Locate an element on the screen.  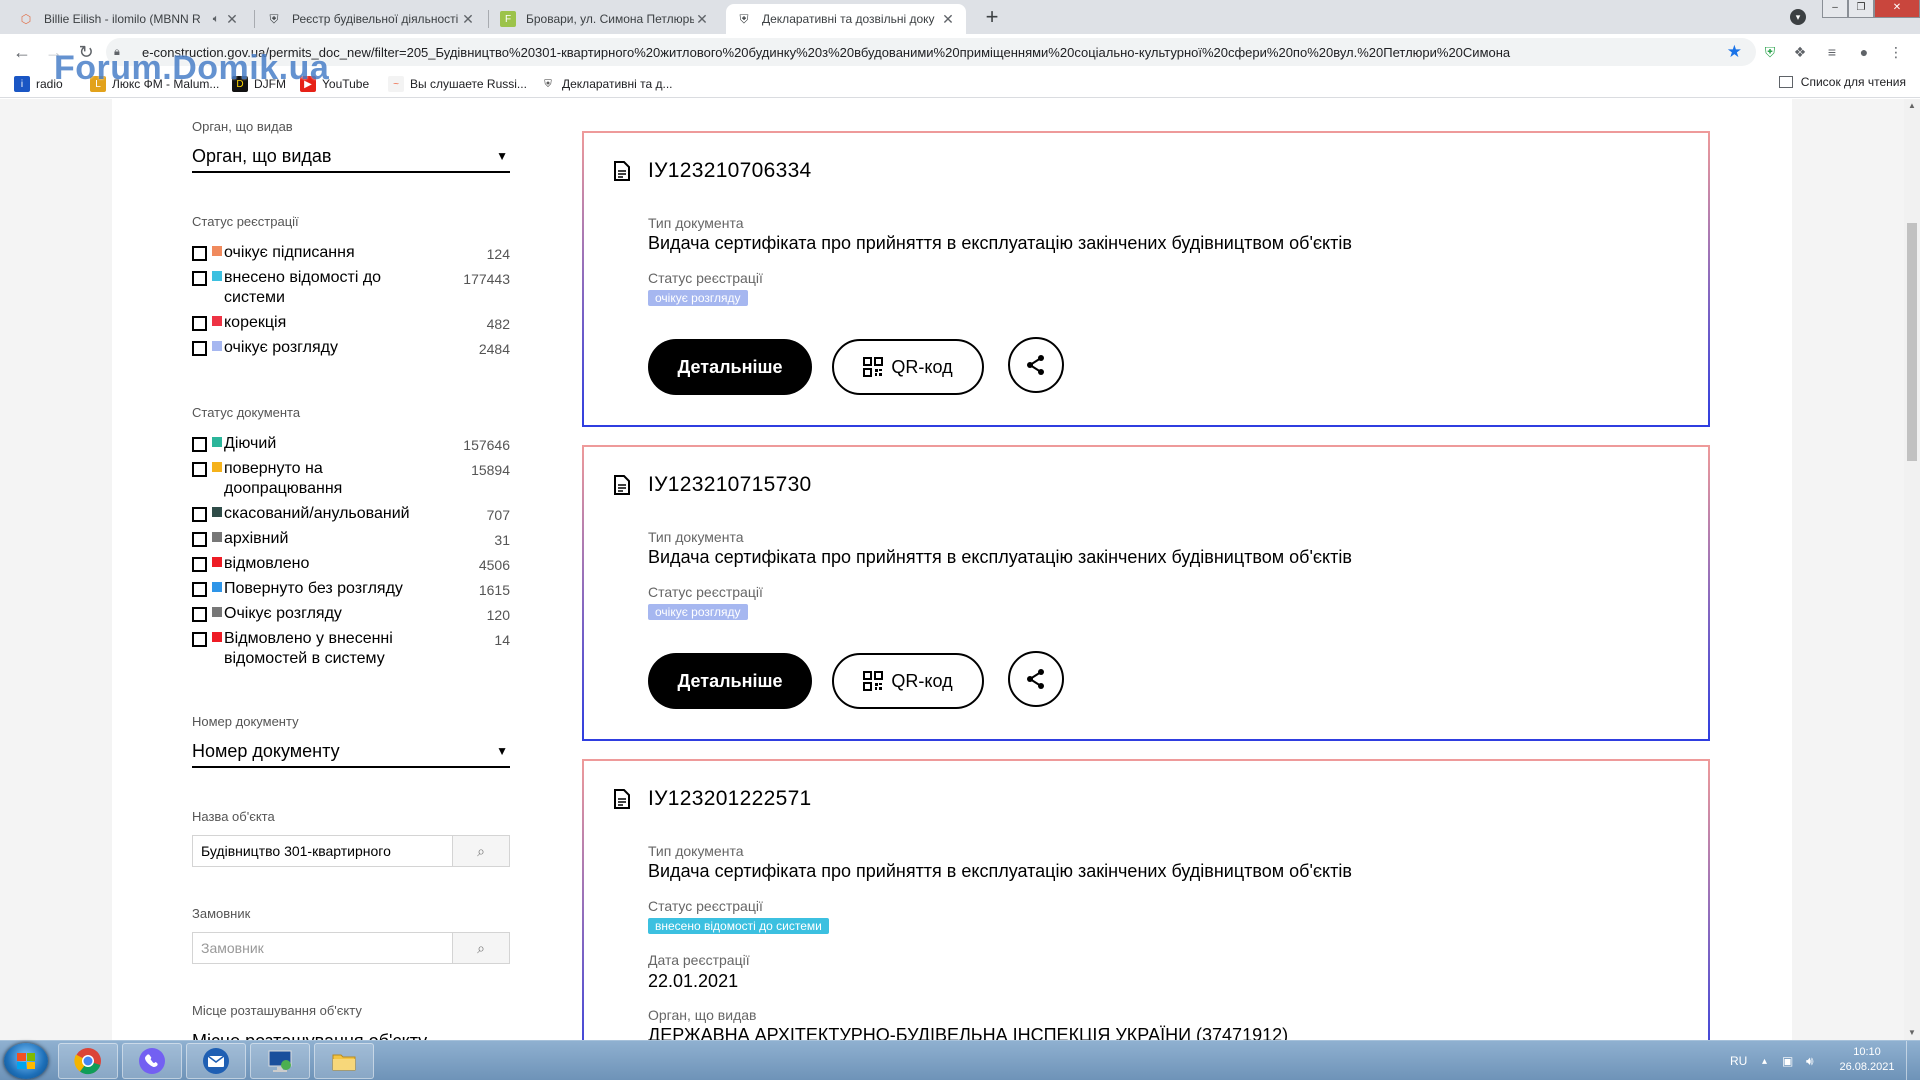
extensions-puzzle-icon: ❖ is located at coordinates (1800, 52).